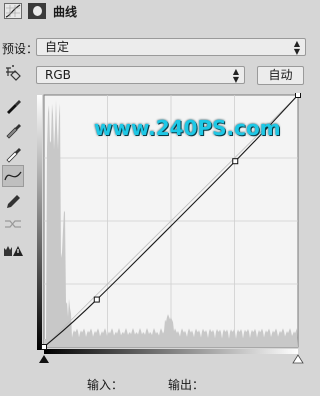  I want to click on pencil-draw-icon, so click(13, 201).